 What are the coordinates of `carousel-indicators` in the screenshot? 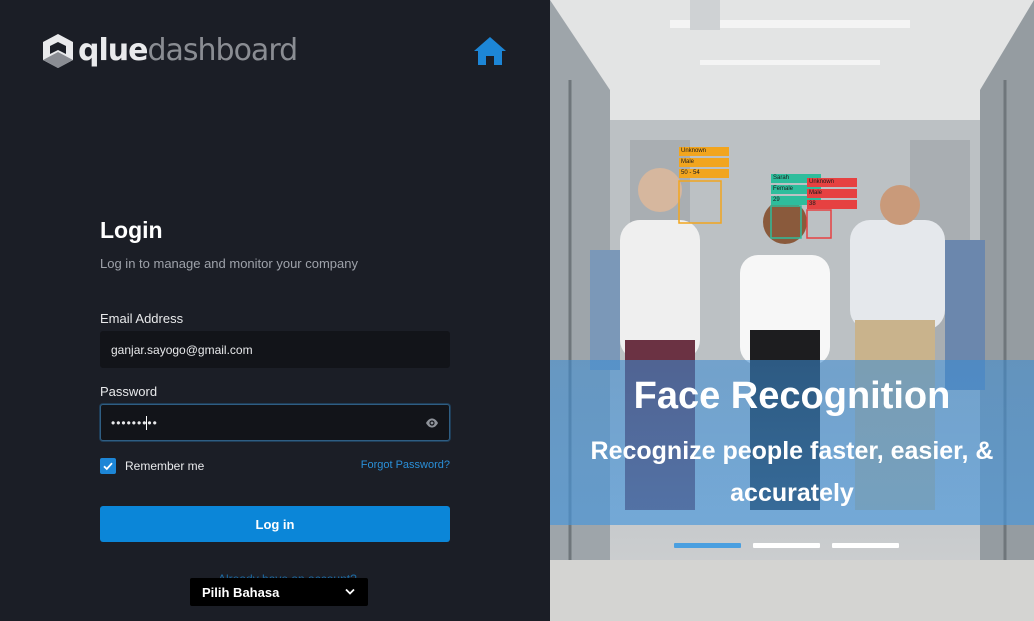 It's located at (786, 545).